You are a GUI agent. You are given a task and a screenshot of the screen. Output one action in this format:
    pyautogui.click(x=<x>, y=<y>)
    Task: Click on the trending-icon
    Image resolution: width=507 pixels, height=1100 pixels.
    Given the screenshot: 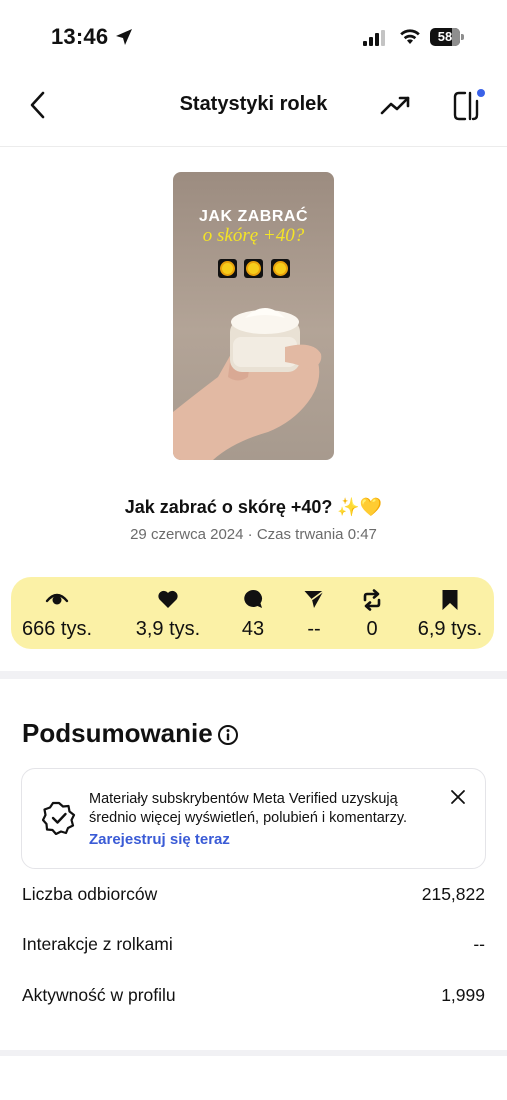 What is the action you would take?
    pyautogui.click(x=396, y=105)
    